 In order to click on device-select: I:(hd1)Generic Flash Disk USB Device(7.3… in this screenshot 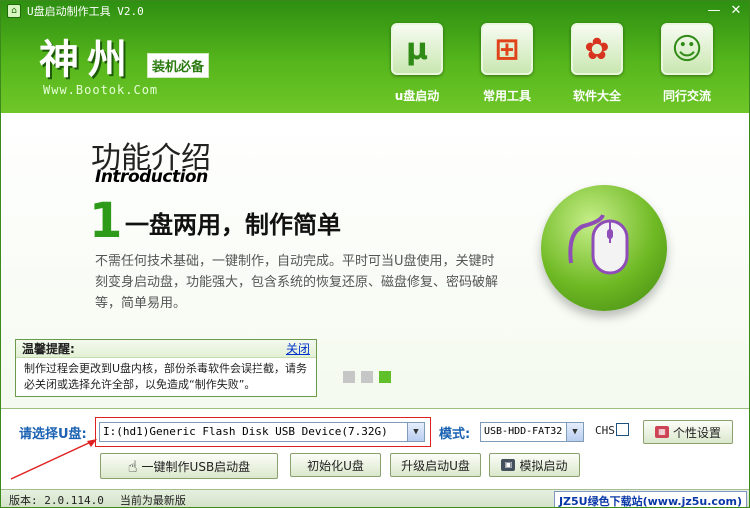, I will do `click(262, 432)`.